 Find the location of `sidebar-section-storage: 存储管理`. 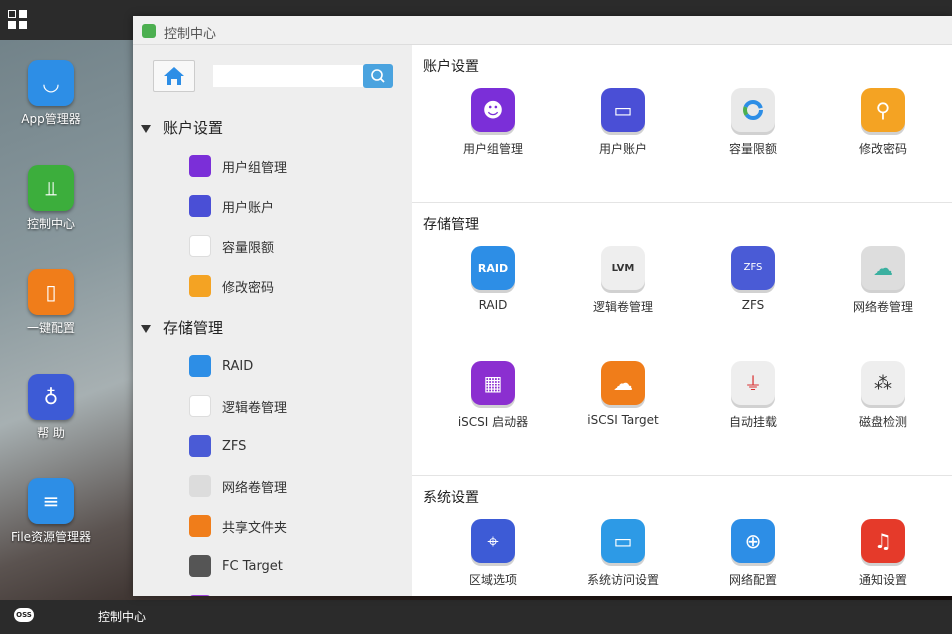

sidebar-section-storage: 存储管理 is located at coordinates (182, 327).